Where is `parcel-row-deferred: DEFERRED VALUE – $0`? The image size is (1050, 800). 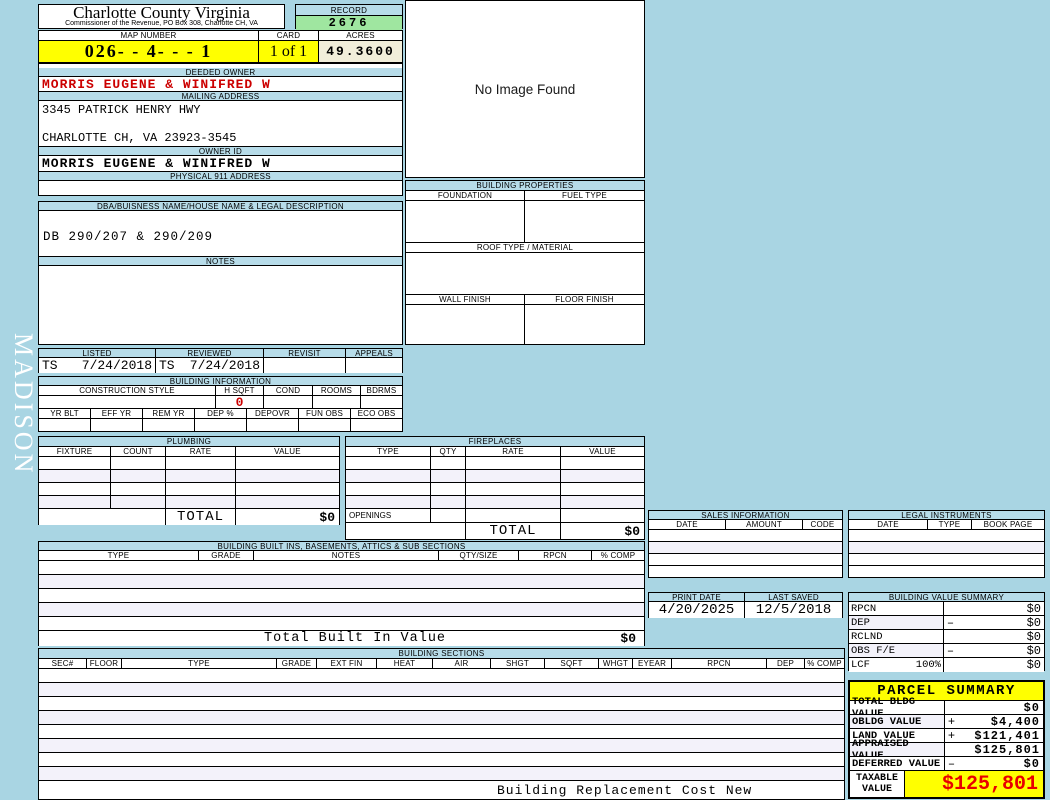 parcel-row-deferred: DEFERRED VALUE – $0 is located at coordinates (946, 764).